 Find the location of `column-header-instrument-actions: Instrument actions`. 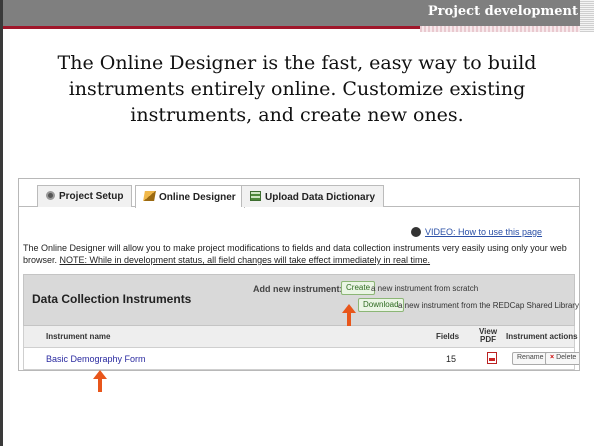

column-header-instrument-actions: Instrument actions is located at coordinates (542, 336).